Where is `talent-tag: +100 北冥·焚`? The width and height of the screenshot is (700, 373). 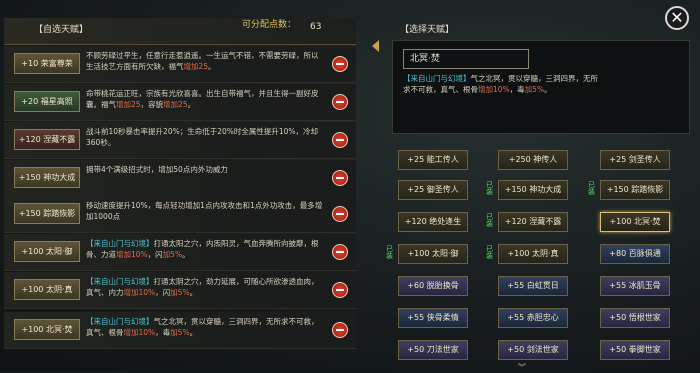 talent-tag: +100 北冥·焚 is located at coordinates (47, 329).